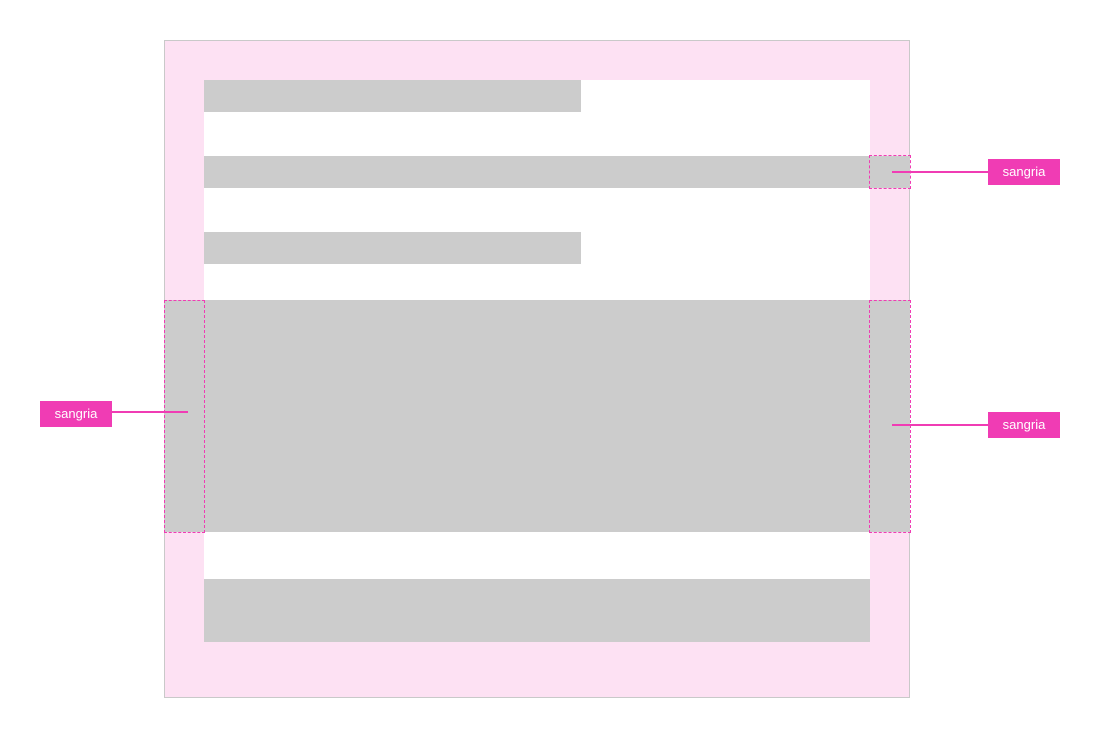 The height and width of the screenshot is (738, 1100). I want to click on placeholder-block-heading, so click(392, 96).